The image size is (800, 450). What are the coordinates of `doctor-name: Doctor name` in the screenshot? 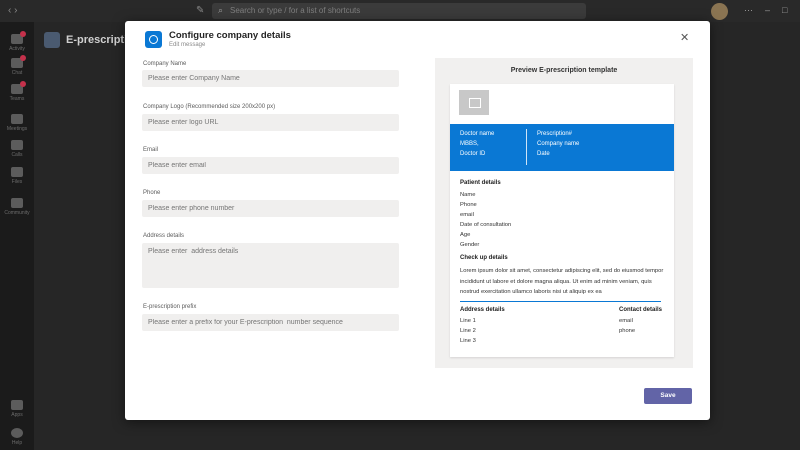 It's located at (477, 134).